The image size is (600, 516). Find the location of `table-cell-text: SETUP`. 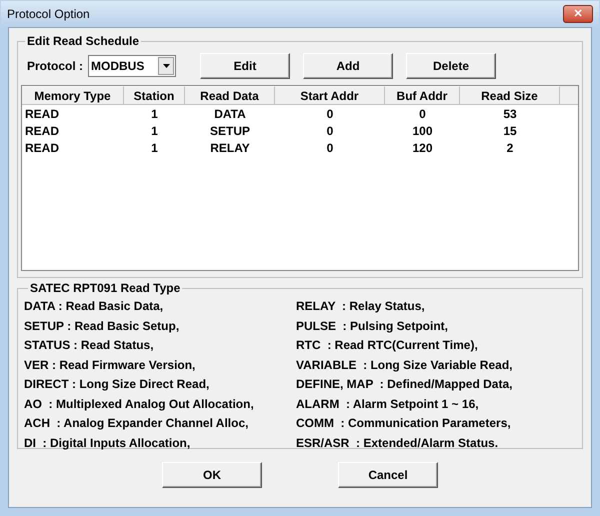

table-cell-text: SETUP is located at coordinates (229, 131).